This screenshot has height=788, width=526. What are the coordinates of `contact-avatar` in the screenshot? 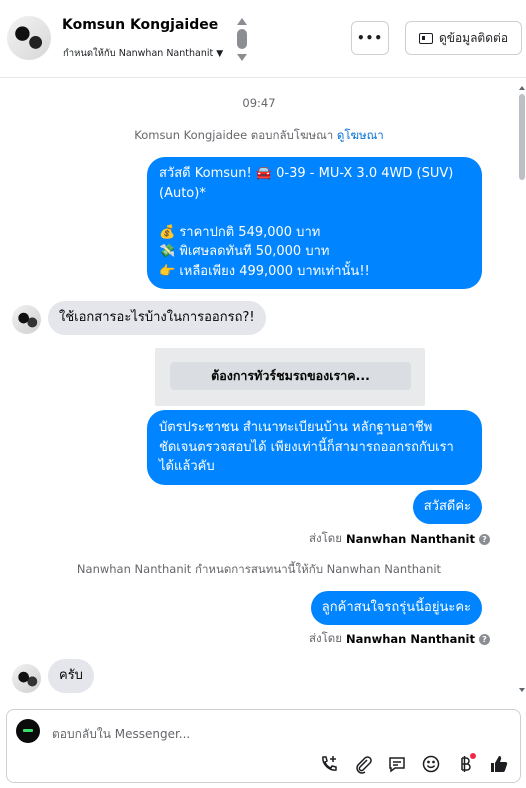 It's located at (29, 38).